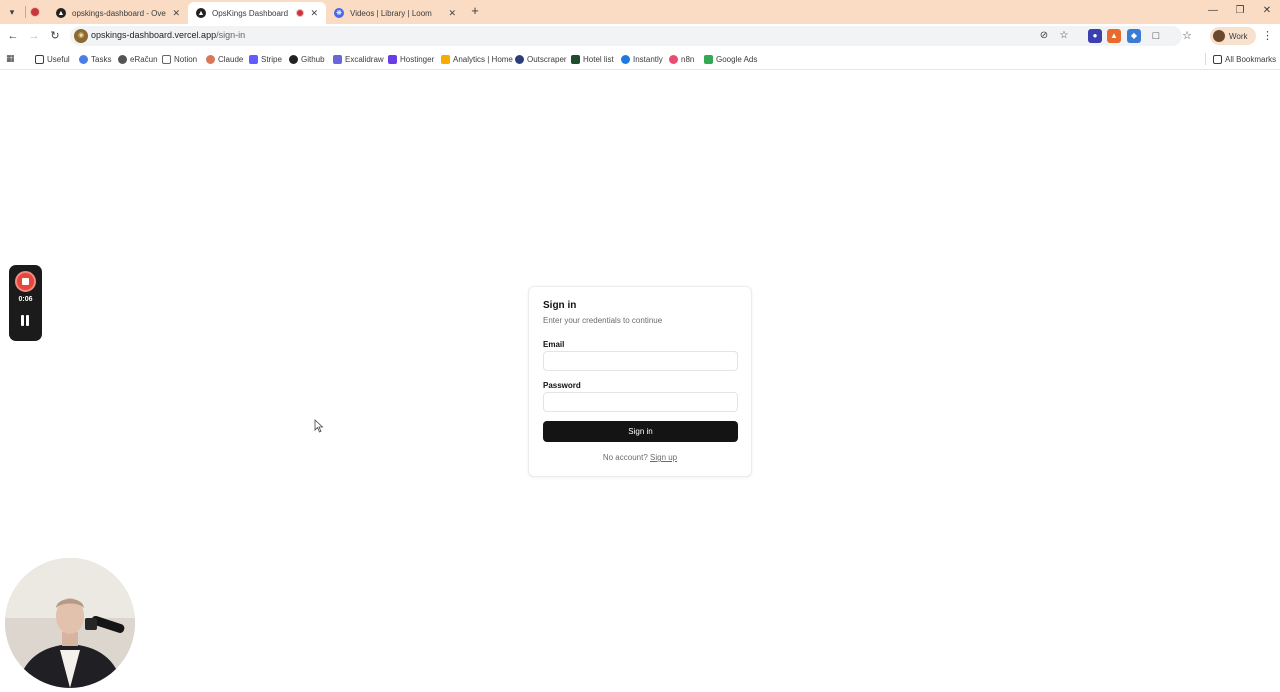  I want to click on bookmark-stripe: Stripe, so click(265, 59).